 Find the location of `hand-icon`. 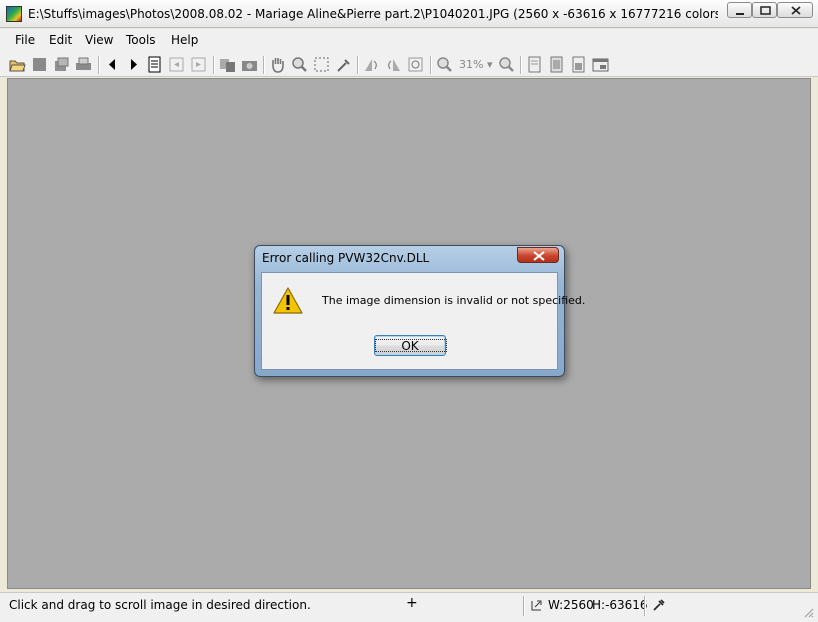

hand-icon is located at coordinates (277, 64).